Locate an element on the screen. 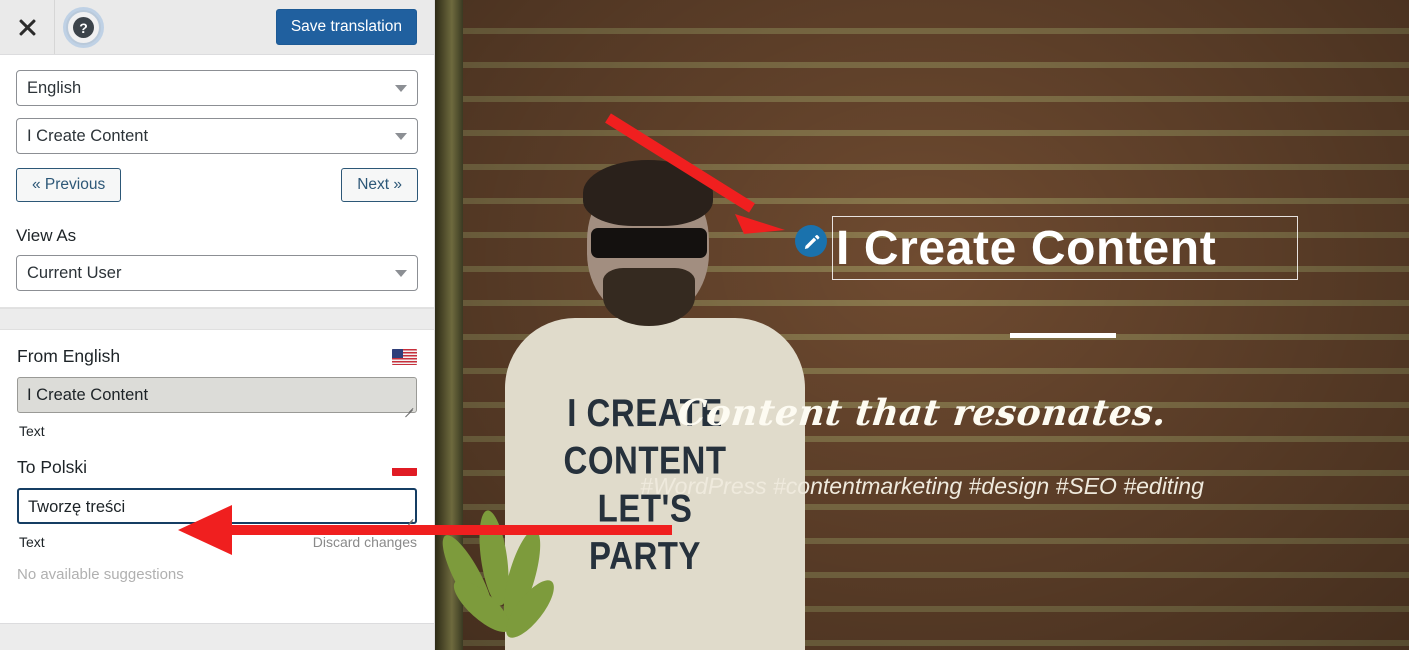  pagination-row: « Previous Next » is located at coordinates (217, 185).